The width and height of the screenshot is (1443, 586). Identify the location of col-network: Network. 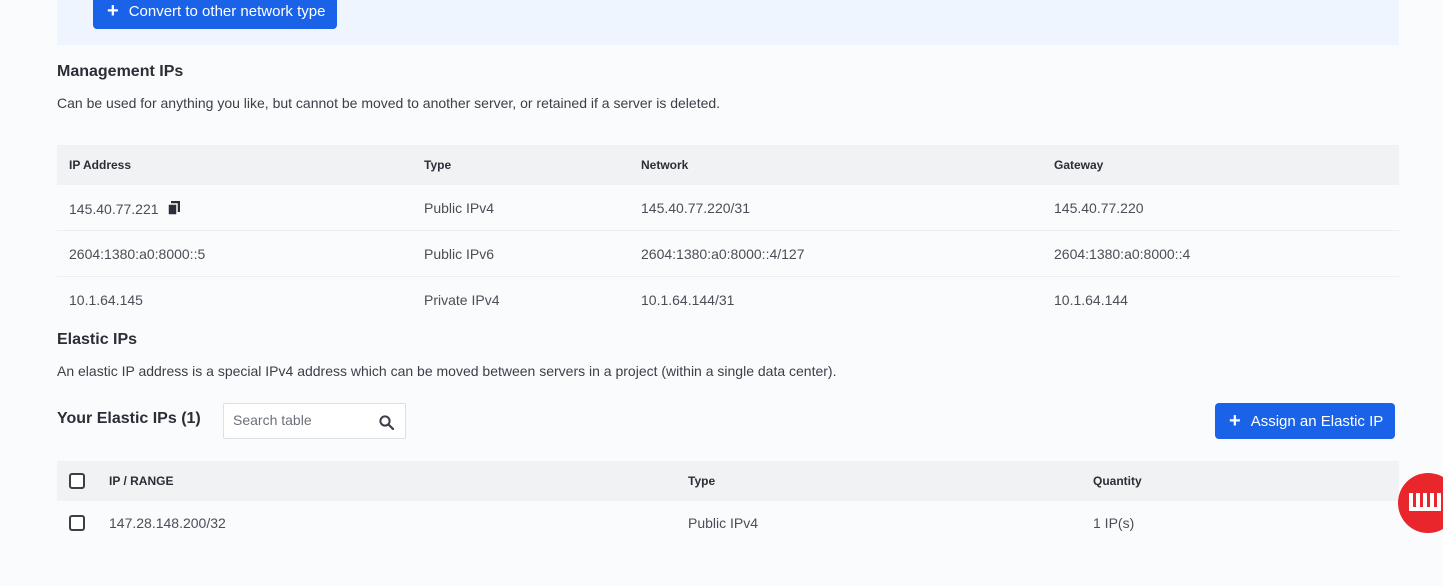
(665, 165).